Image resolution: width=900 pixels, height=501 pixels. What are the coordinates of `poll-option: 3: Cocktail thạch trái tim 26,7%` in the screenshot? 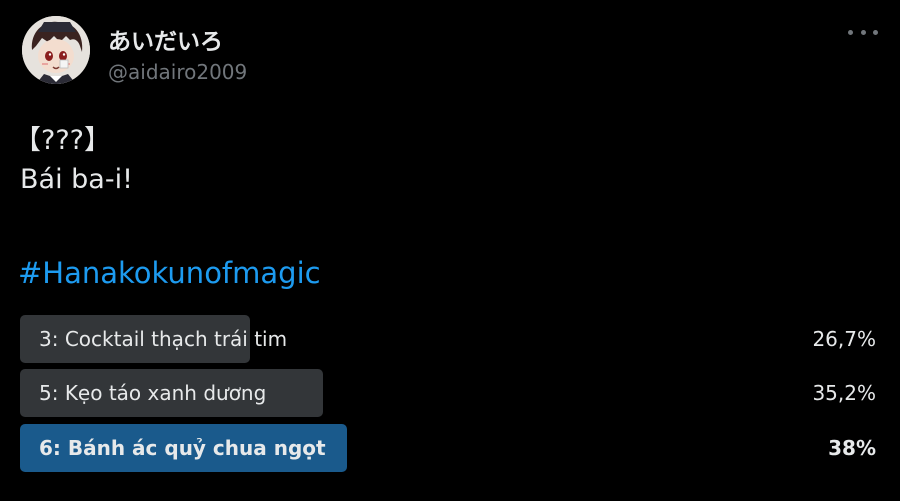 It's located at (450, 339).